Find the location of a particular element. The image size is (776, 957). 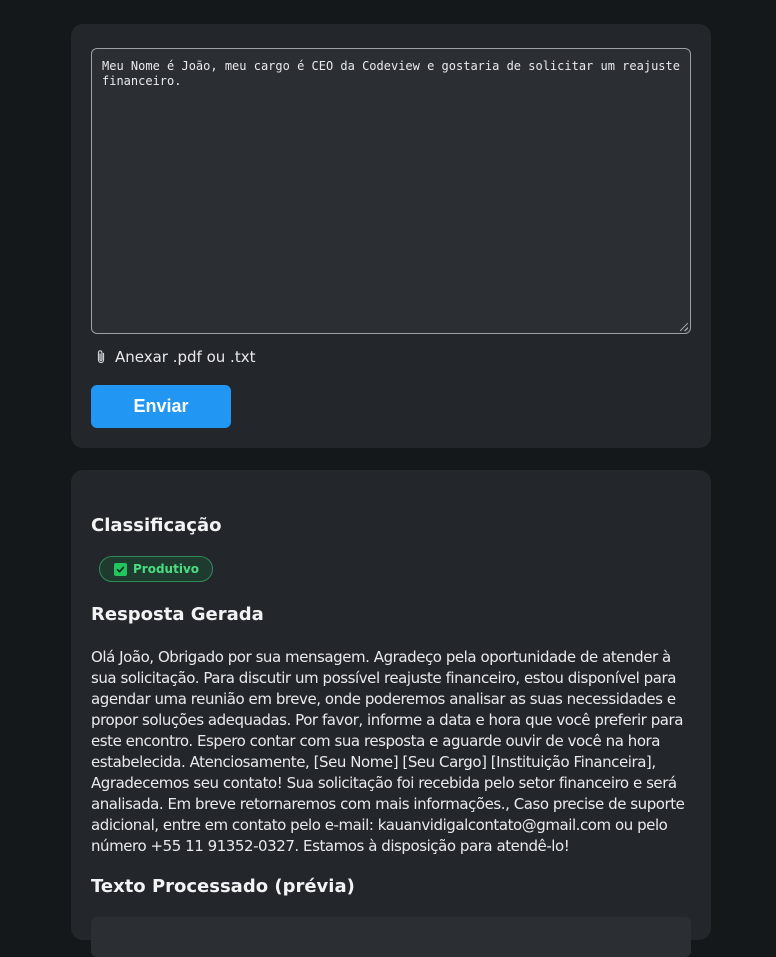

attach-label: Anexar .pdf ou .txt is located at coordinates (185, 357).